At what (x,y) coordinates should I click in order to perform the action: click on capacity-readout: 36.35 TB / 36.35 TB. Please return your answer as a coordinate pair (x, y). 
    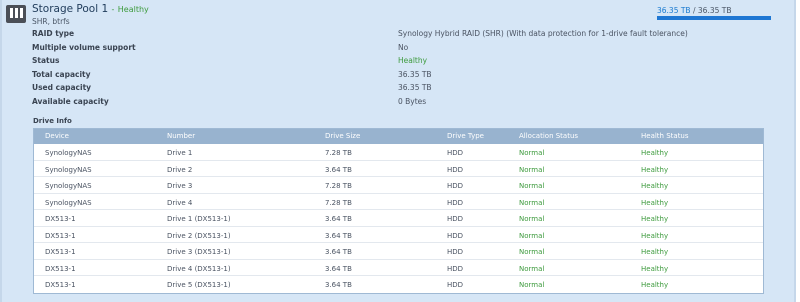
    Looking at the image, I should click on (694, 10).